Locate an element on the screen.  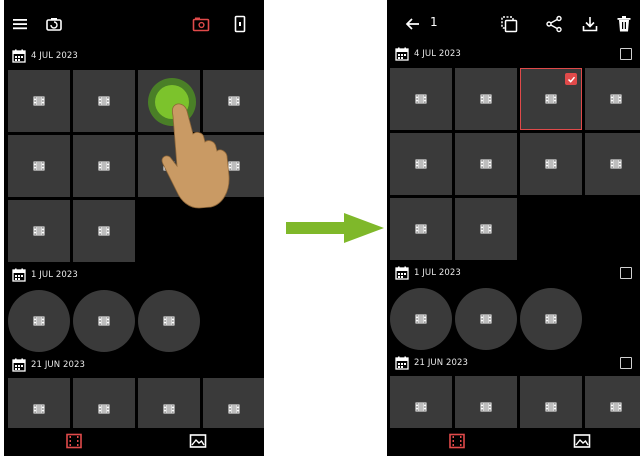
tap-gesture-hand-icon is located at coordinates (189, 143).